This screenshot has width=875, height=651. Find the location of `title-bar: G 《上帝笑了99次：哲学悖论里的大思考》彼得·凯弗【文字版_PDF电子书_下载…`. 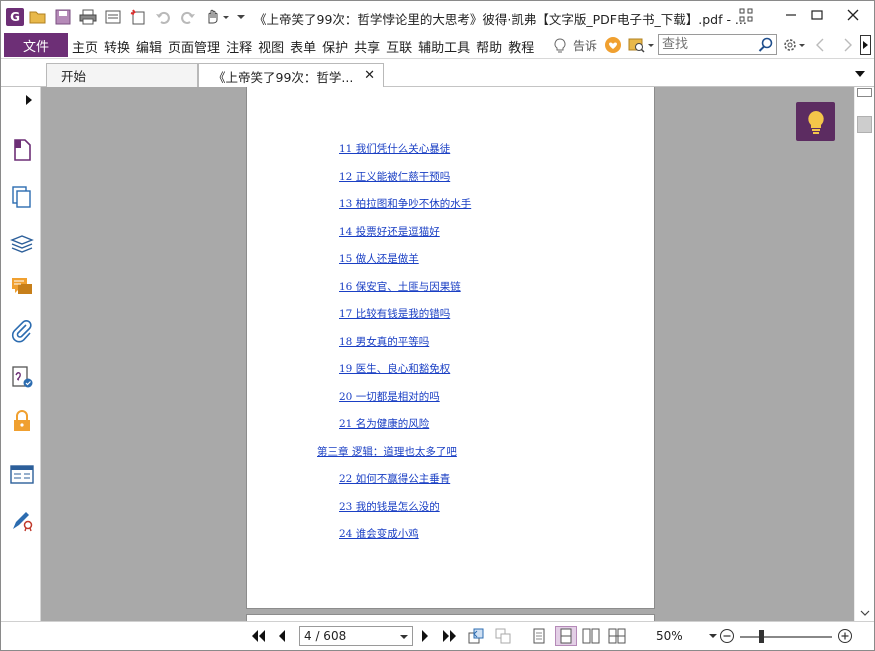

title-bar: G 《上帝笑了99次：哲学悖论里的大思考》彼得·凯弗【文字版_PDF电子书_下载… is located at coordinates (437, 16).